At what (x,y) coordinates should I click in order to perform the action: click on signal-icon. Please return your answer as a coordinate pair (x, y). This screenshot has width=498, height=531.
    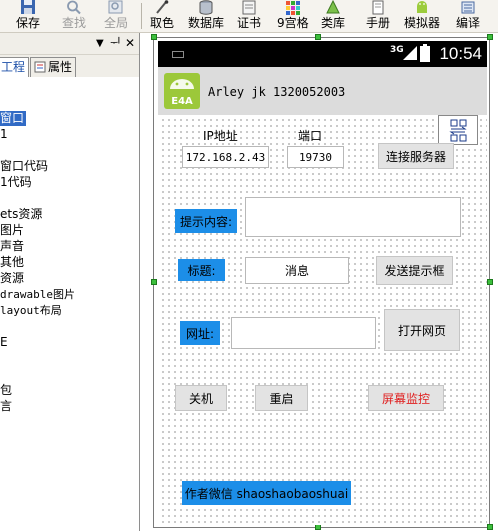
    Looking at the image, I should click on (410, 53).